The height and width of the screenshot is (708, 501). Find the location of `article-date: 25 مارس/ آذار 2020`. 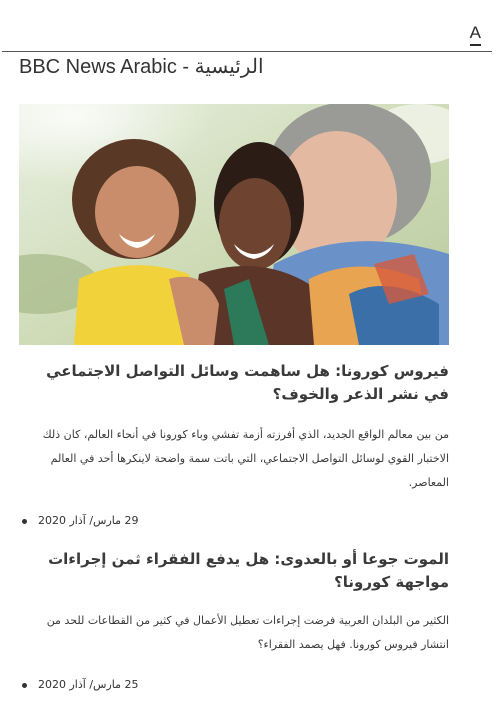

article-date: 25 مارس/ آذار 2020 is located at coordinates (88, 684).